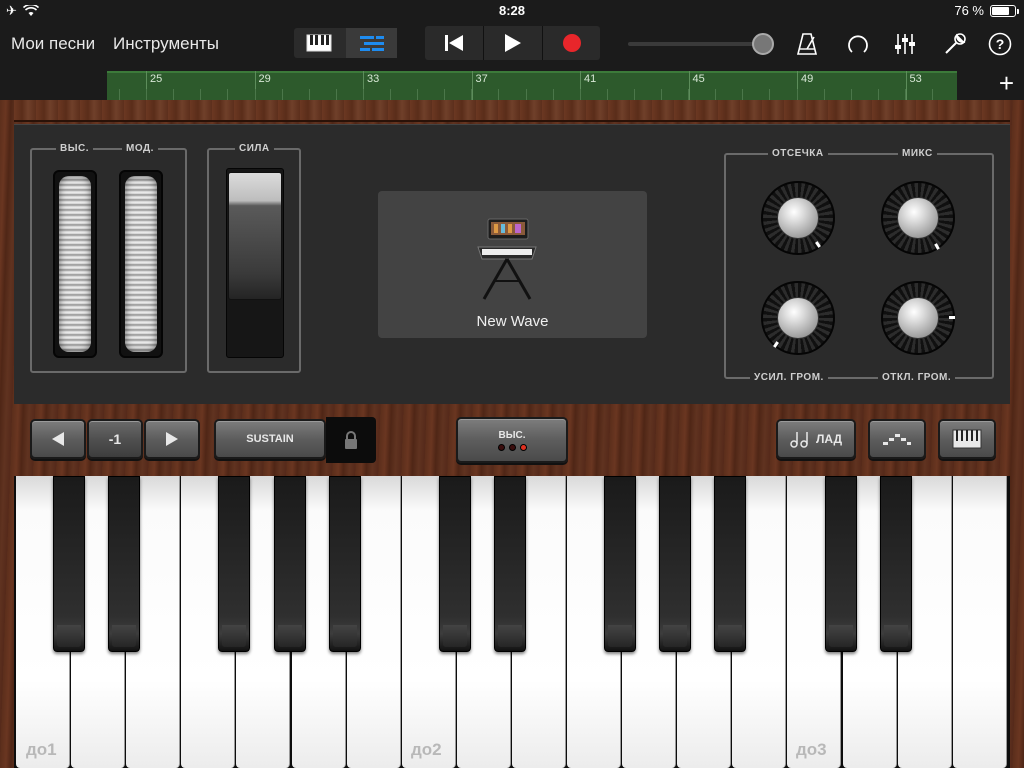 The image size is (1024, 768). I want to click on wrench-icon, so click(955, 43).